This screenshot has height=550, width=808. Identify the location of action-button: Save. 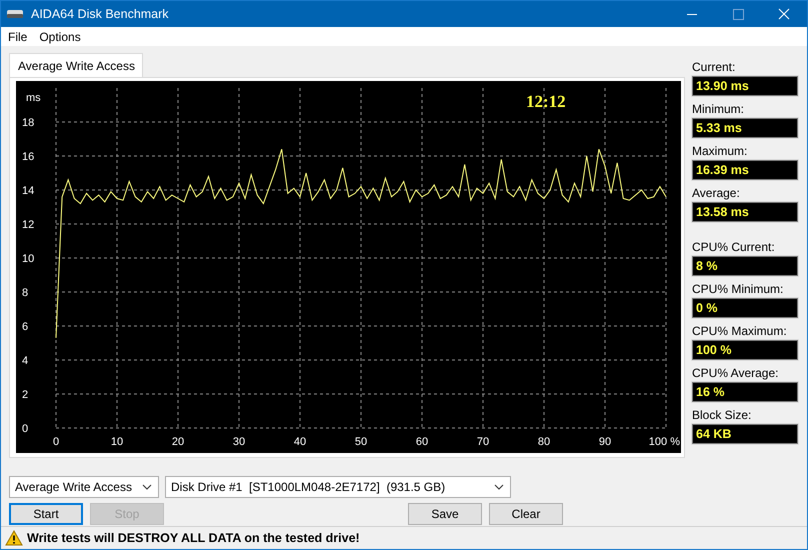
(445, 514).